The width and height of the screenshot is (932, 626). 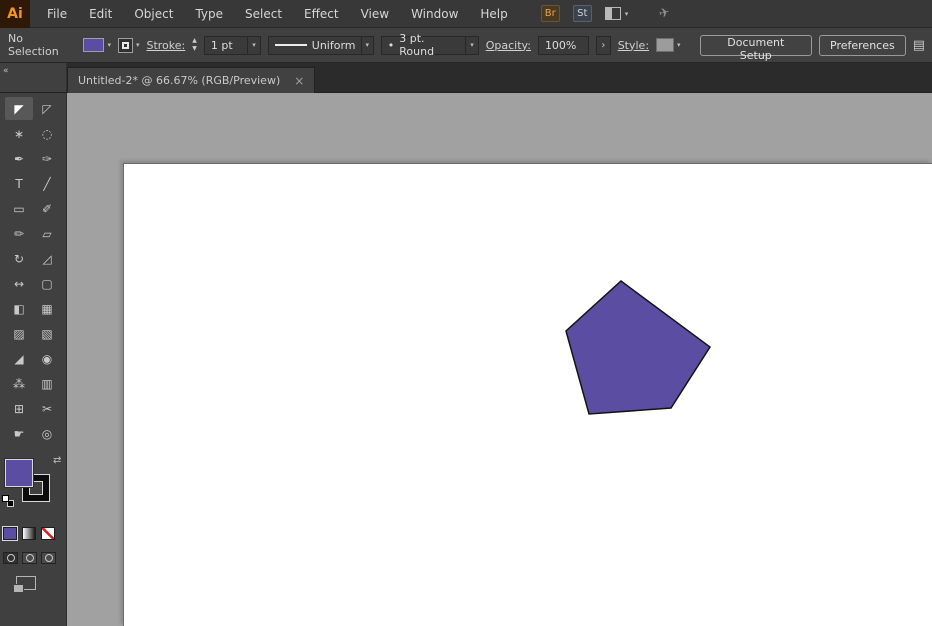 I want to click on menubar-right-icons: Br St ▾ ✈, so click(x=606, y=13).